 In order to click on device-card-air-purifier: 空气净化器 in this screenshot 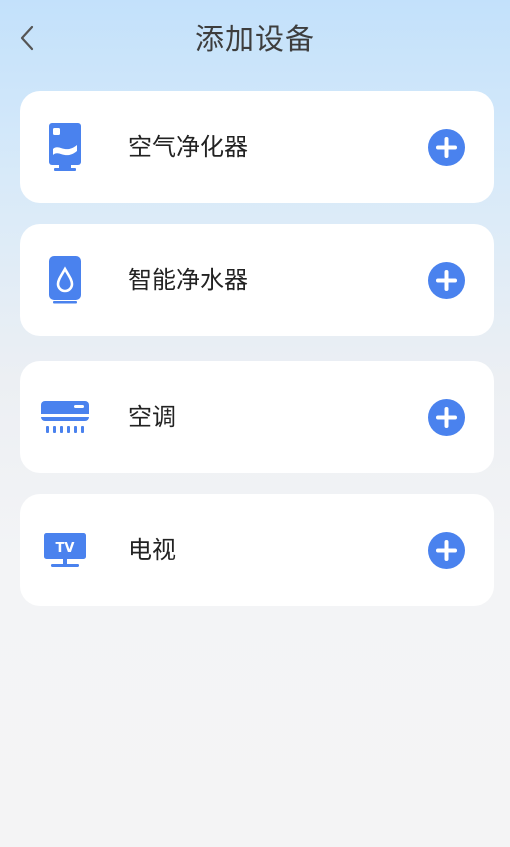, I will do `click(257, 147)`.